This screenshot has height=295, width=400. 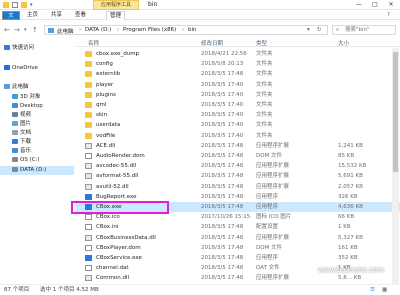 What do you see at coordinates (25, 30) in the screenshot?
I see `recent-locations-icon: ▾` at bounding box center [25, 30].